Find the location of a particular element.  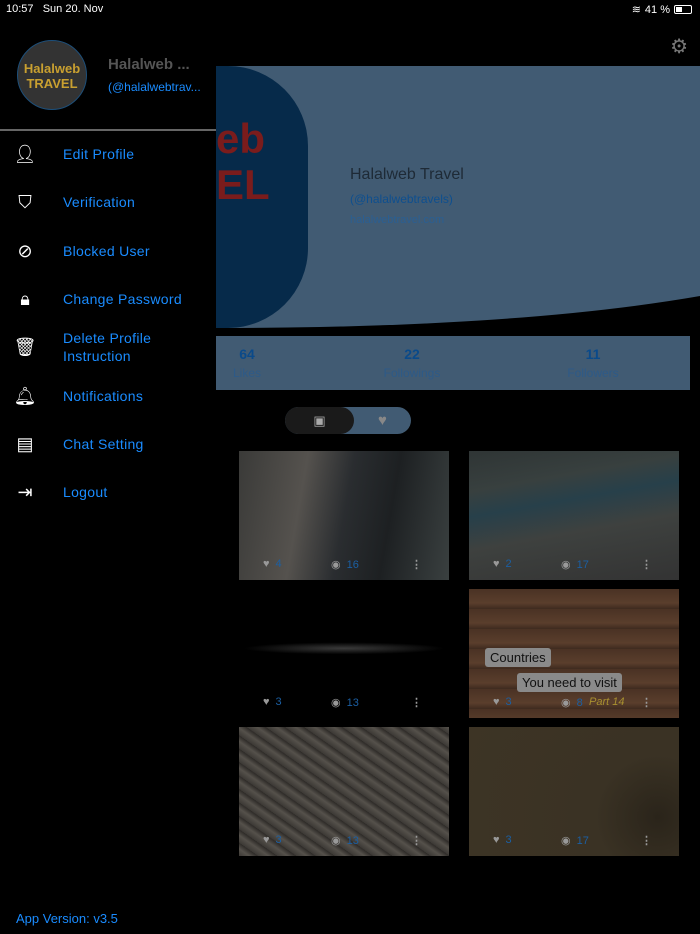

menu-item-delete-profile: 🗑︎ Delete Profile Instruction is located at coordinates (108, 347).